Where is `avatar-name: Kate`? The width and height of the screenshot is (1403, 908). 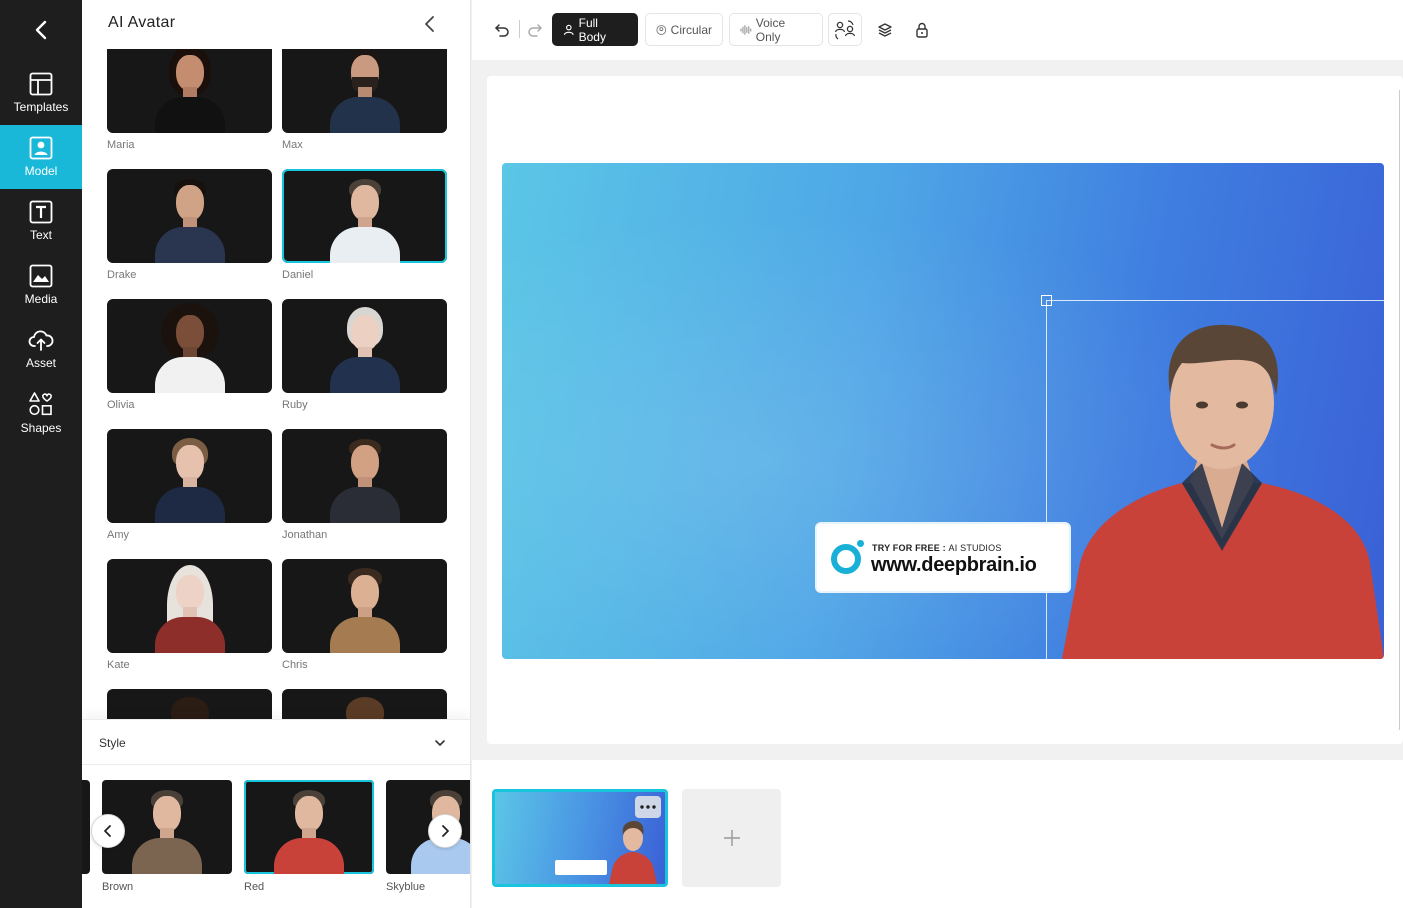
avatar-name: Kate is located at coordinates (118, 665).